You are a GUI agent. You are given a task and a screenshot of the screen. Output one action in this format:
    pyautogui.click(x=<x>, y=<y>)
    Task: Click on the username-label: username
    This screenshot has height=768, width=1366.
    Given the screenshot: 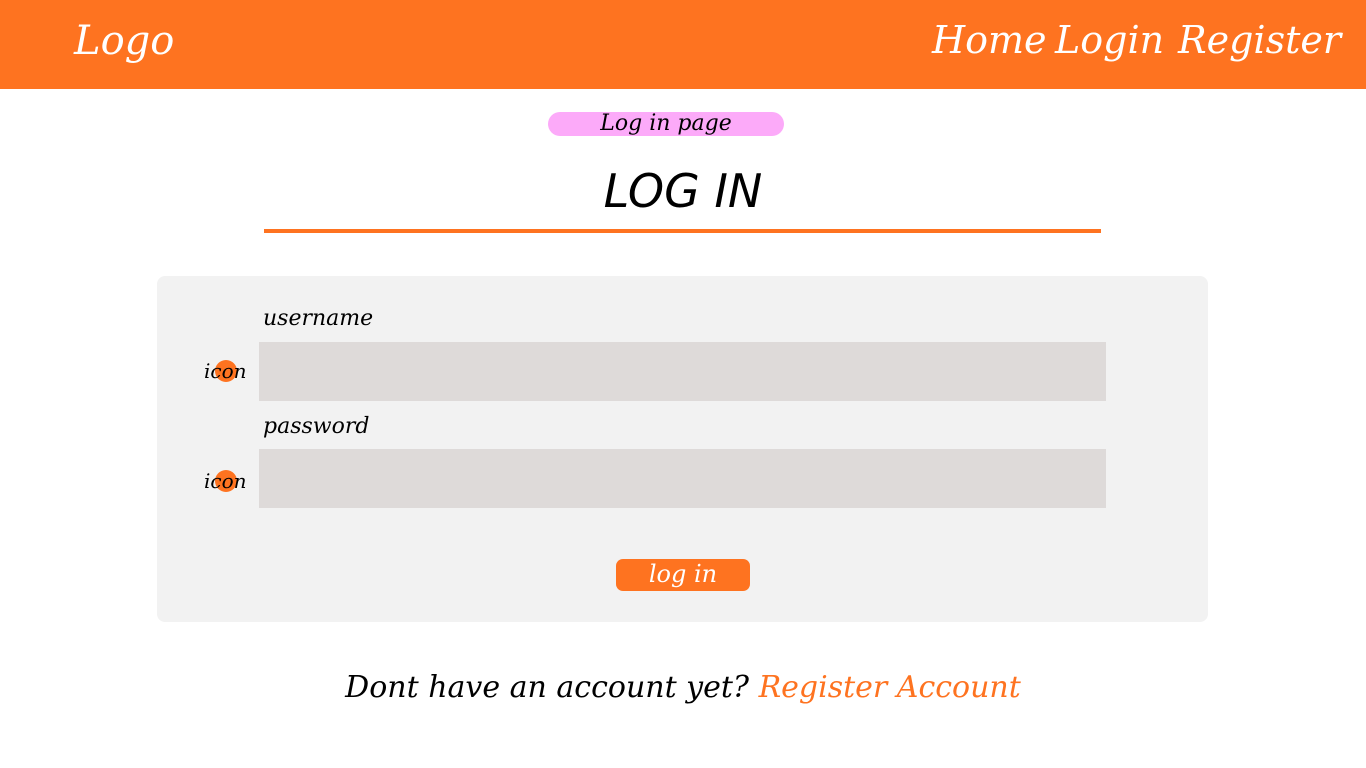 What is the action you would take?
    pyautogui.click(x=318, y=318)
    